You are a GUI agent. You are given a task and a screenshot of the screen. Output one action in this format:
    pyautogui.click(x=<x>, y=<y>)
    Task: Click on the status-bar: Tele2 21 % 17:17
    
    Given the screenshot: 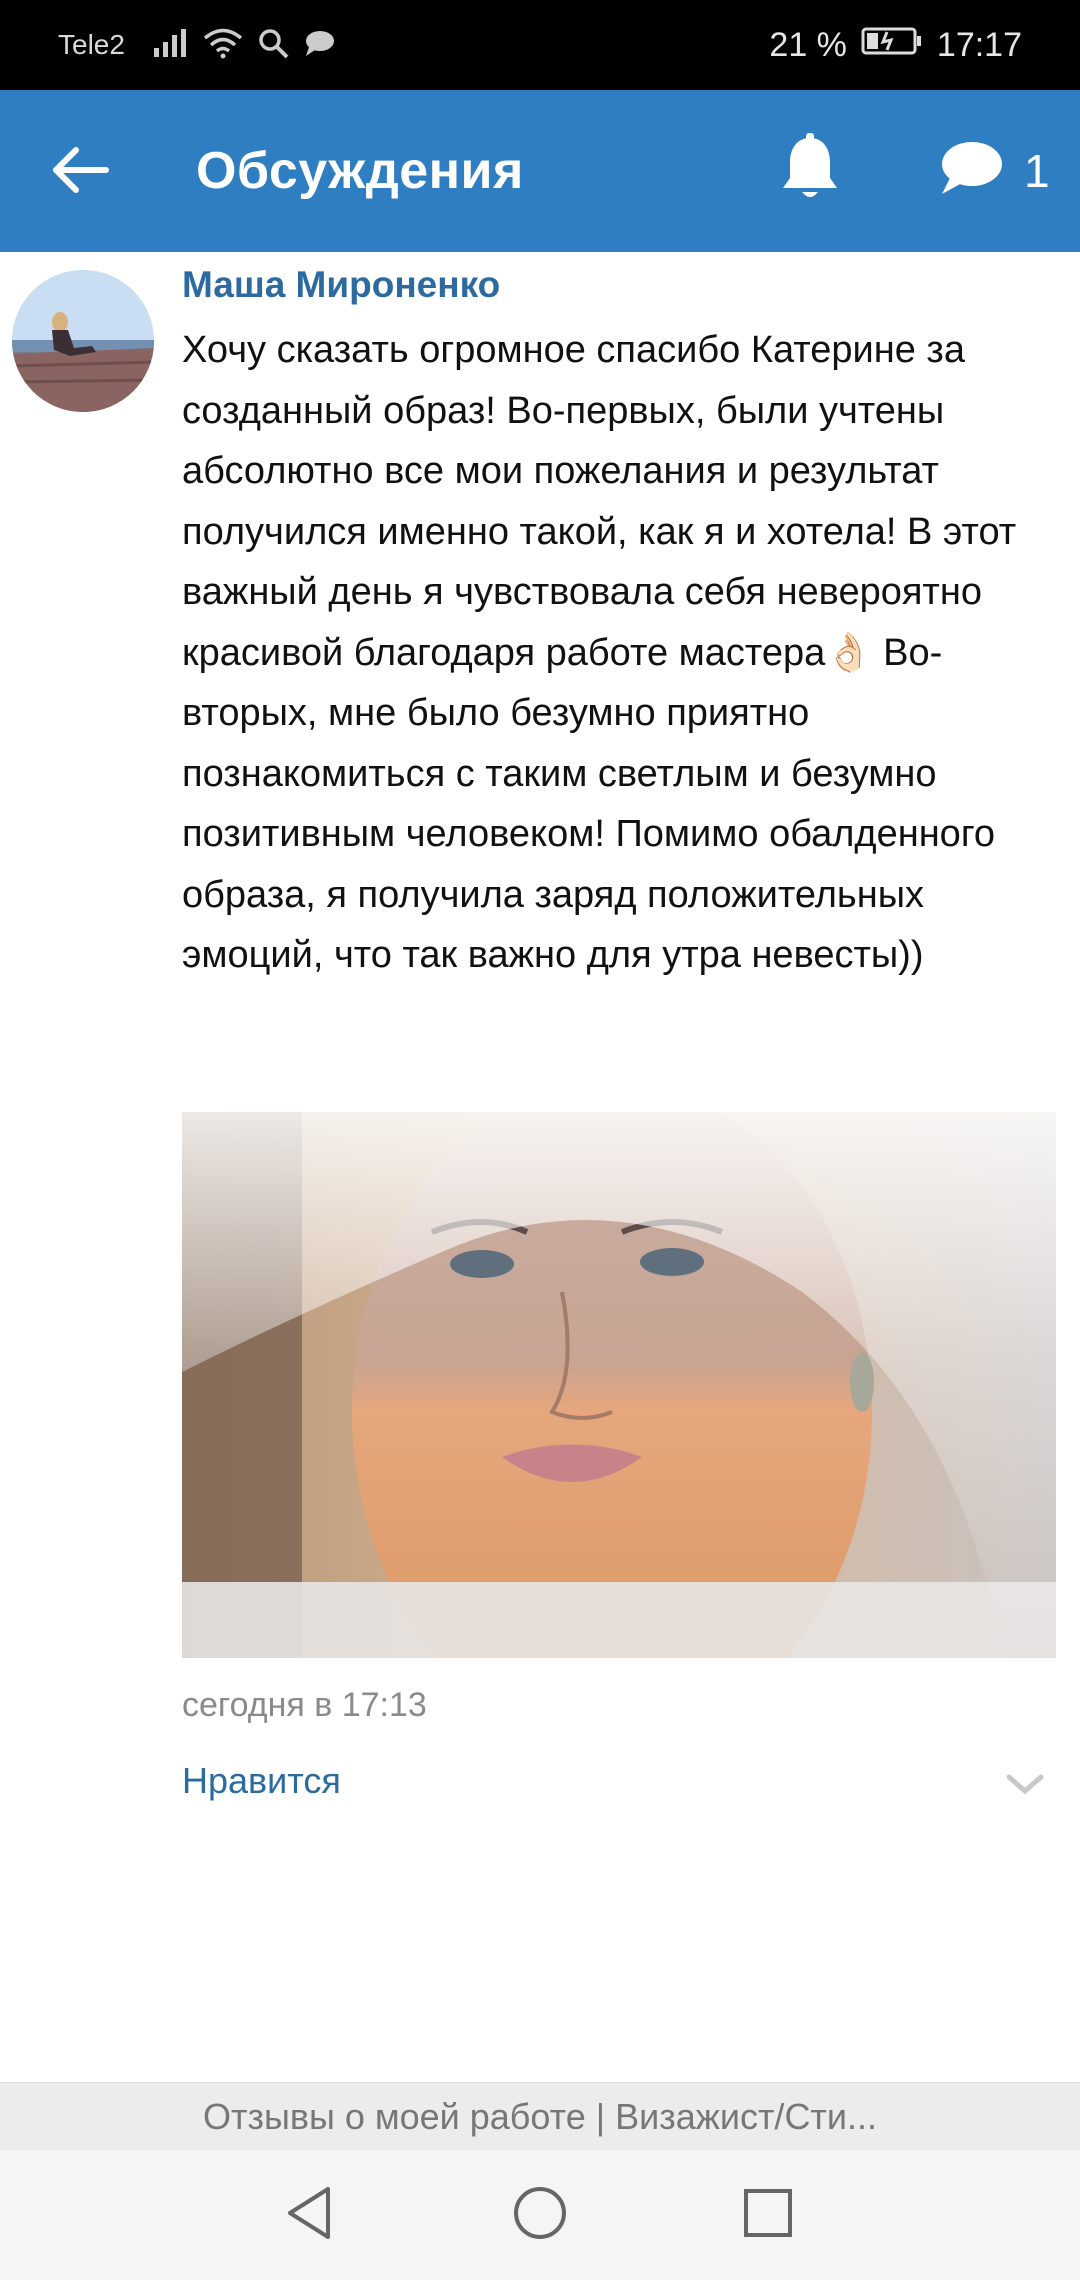 What is the action you would take?
    pyautogui.click(x=540, y=45)
    